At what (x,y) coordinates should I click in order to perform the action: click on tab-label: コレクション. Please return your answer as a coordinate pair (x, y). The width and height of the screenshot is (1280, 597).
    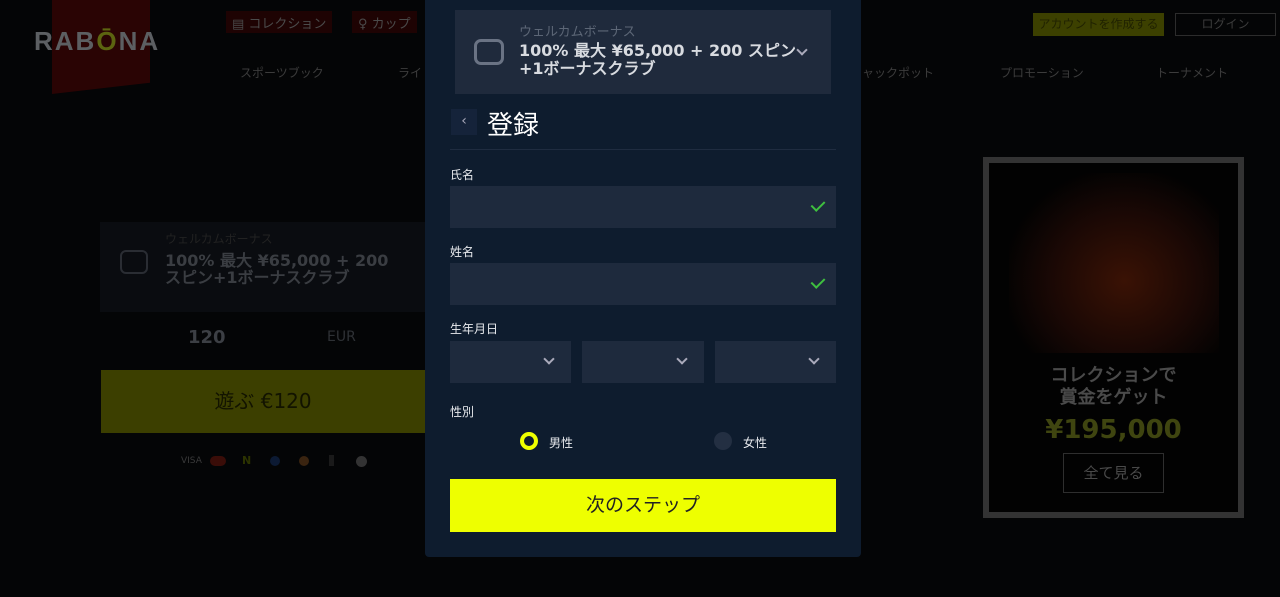
    Looking at the image, I should click on (287, 24).